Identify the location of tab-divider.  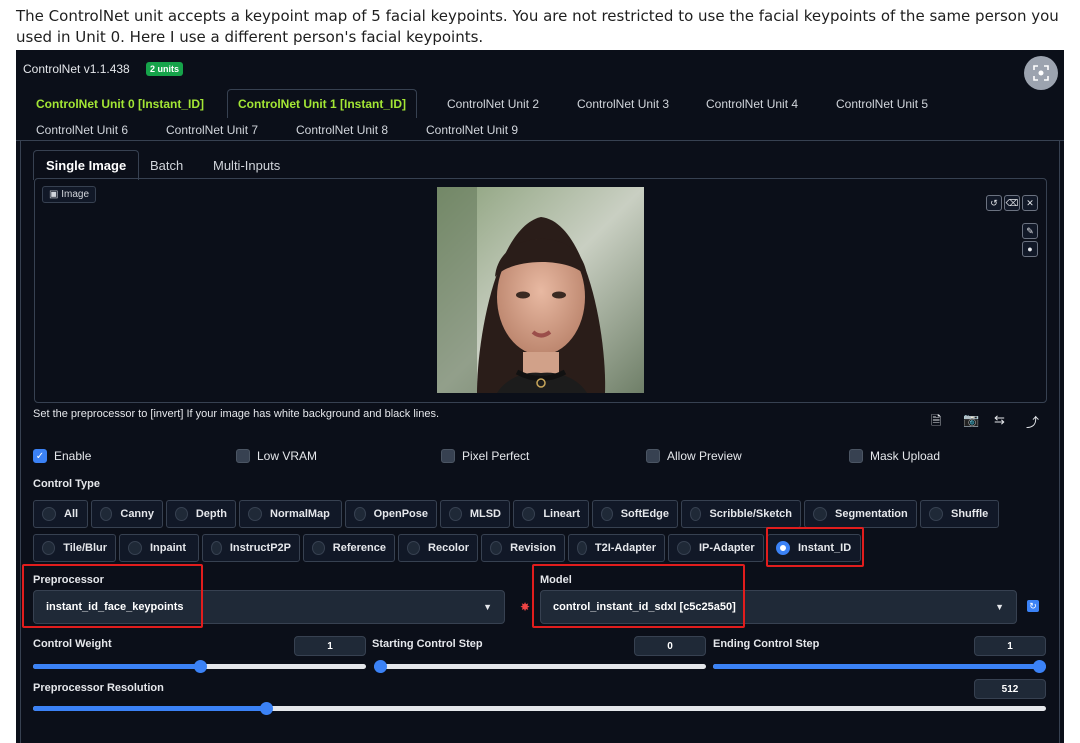
(540, 140).